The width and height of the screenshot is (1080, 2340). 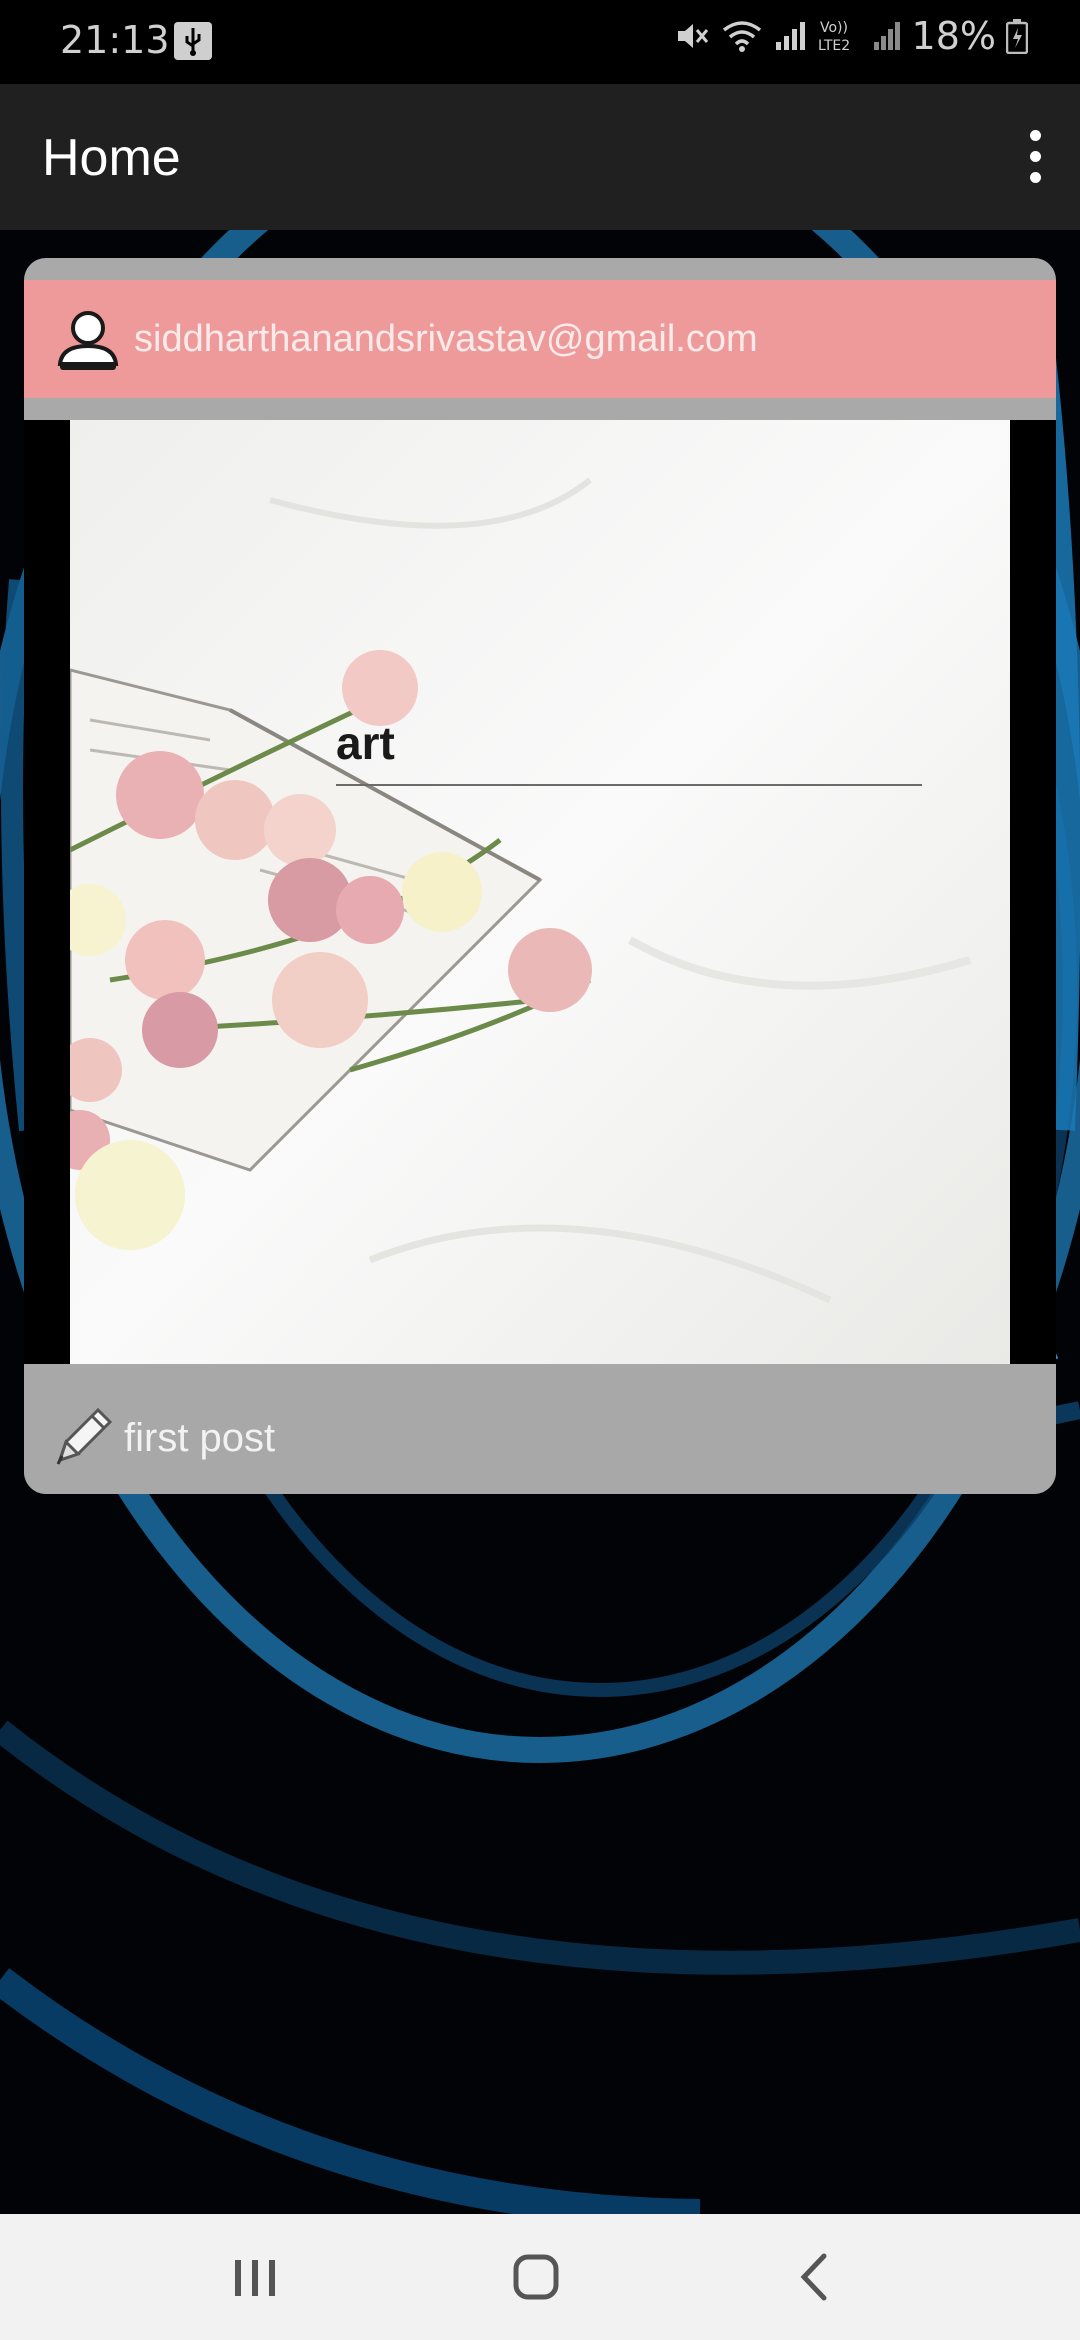 I want to click on mute-icon, so click(x=692, y=36).